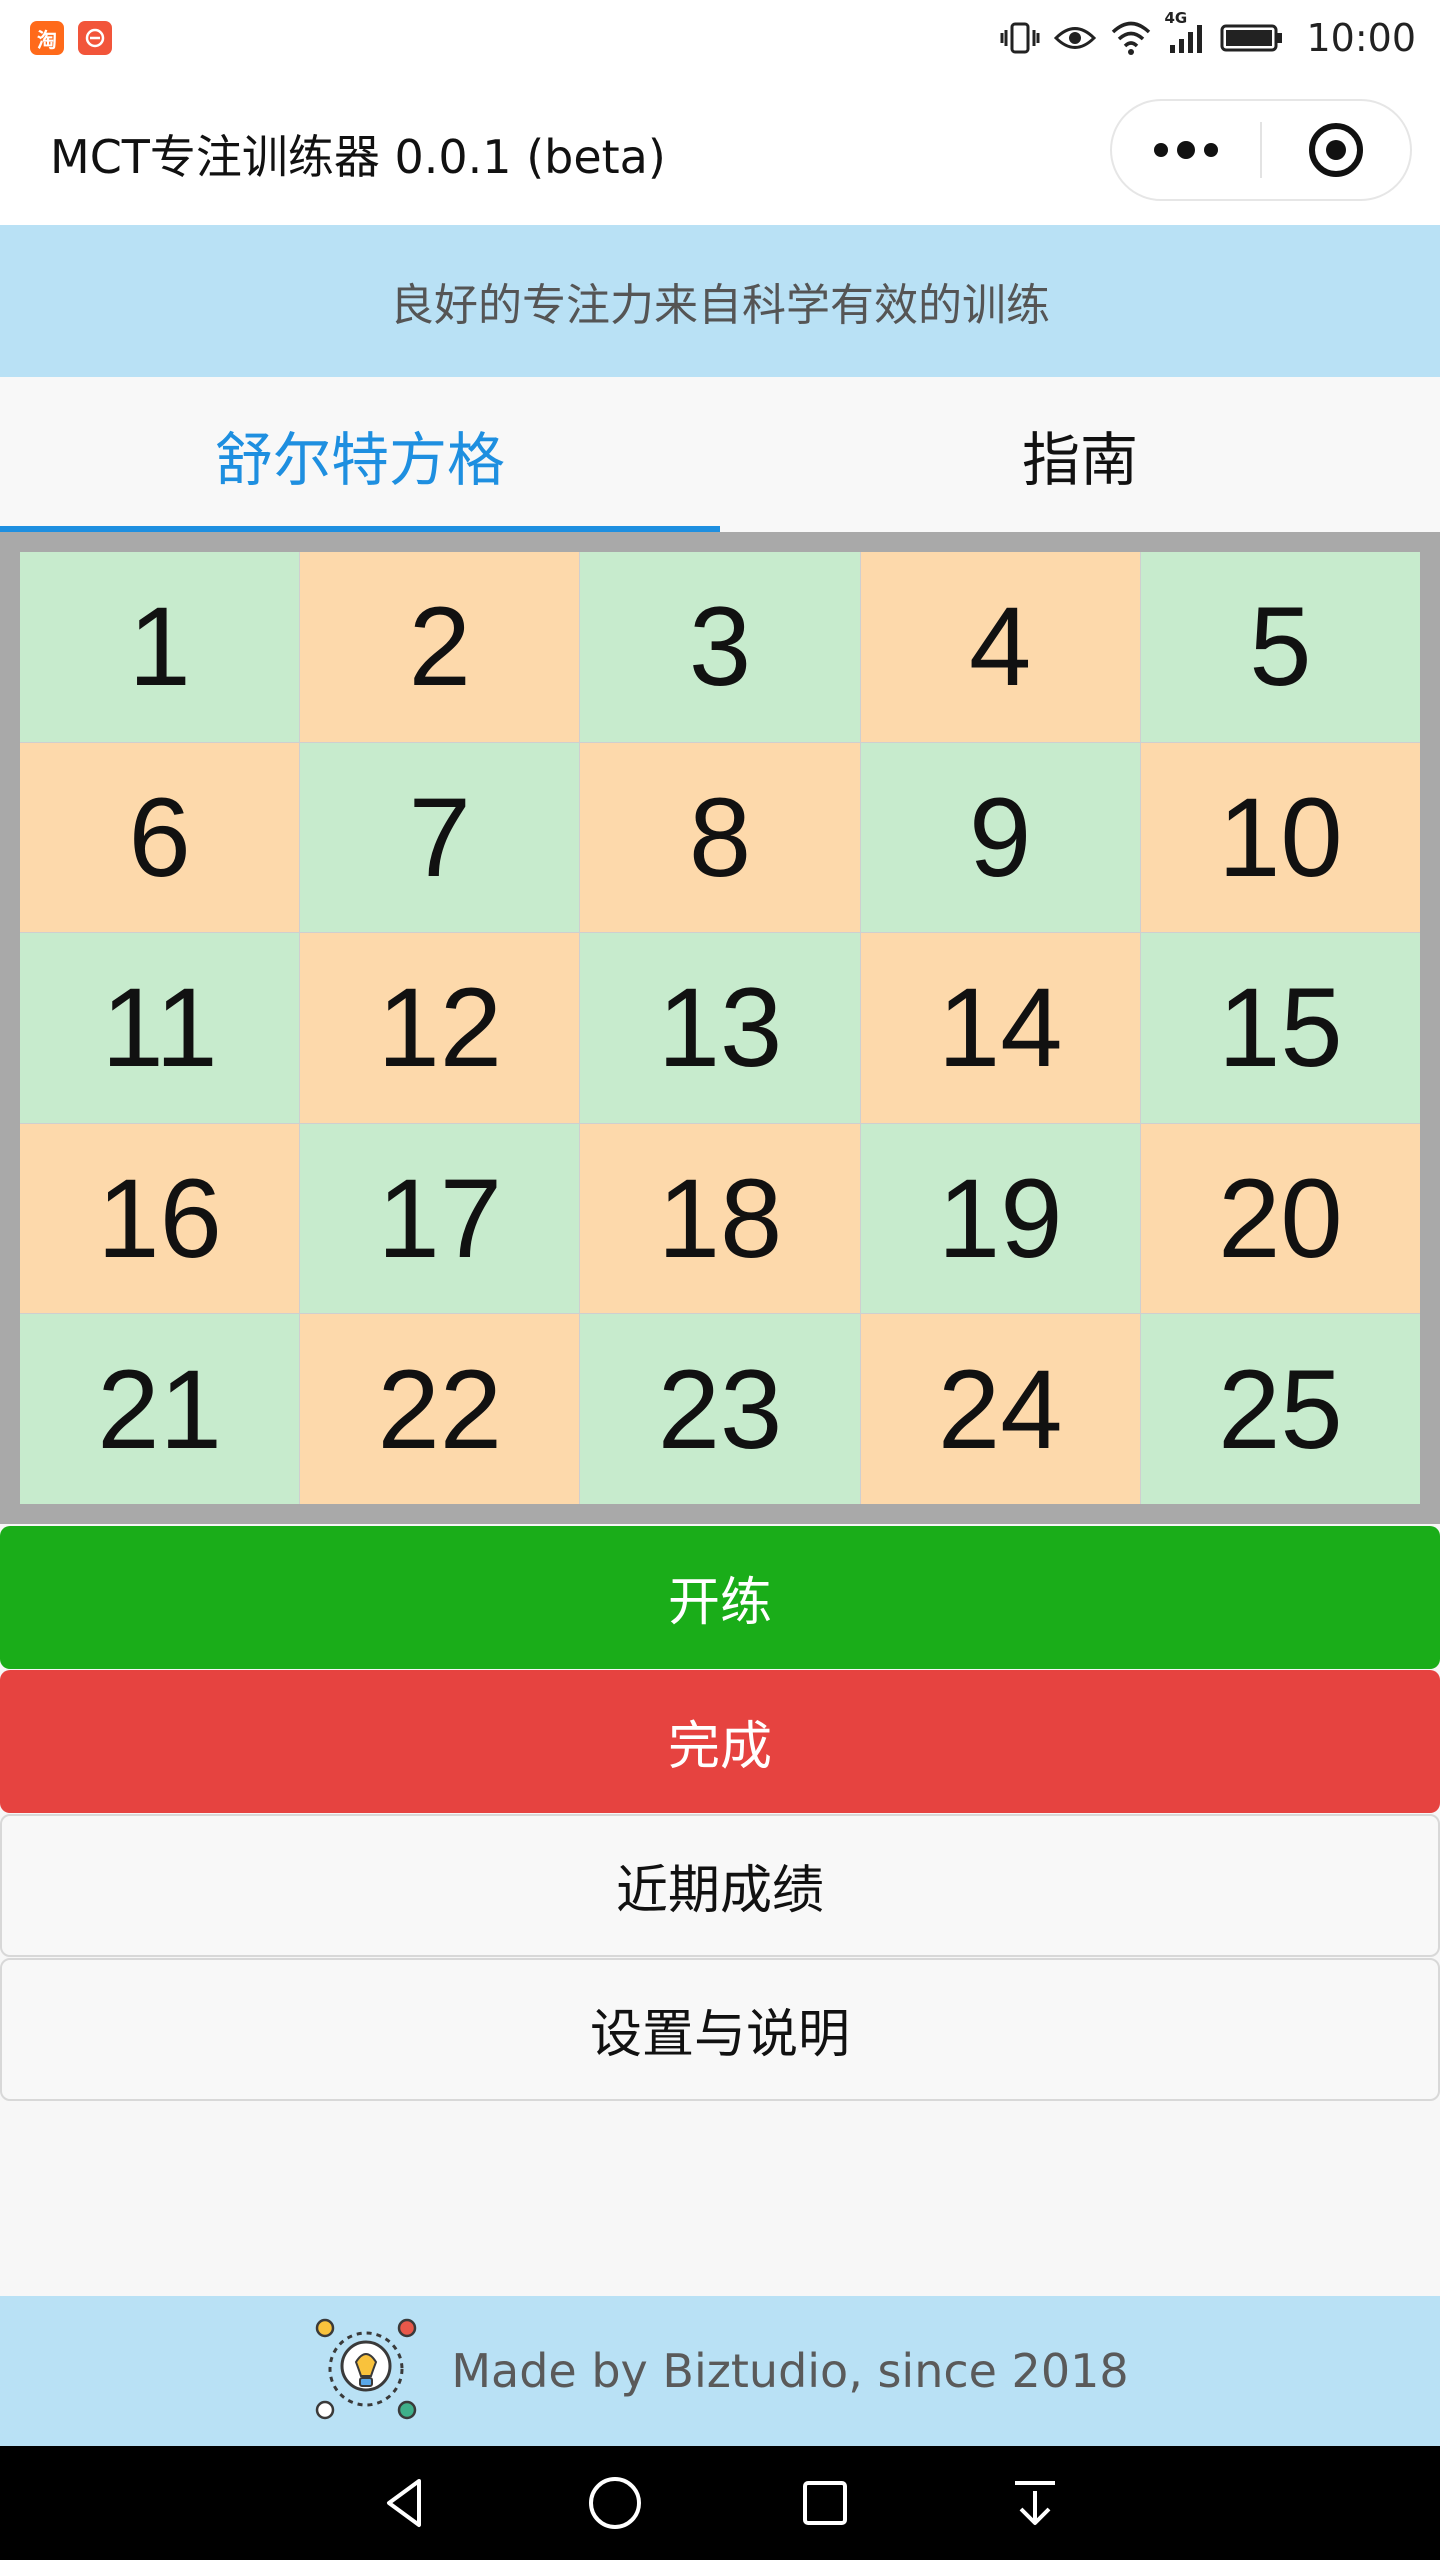 The image size is (1440, 2560). What do you see at coordinates (720, 1409) in the screenshot?
I see `grid-cell: 23` at bounding box center [720, 1409].